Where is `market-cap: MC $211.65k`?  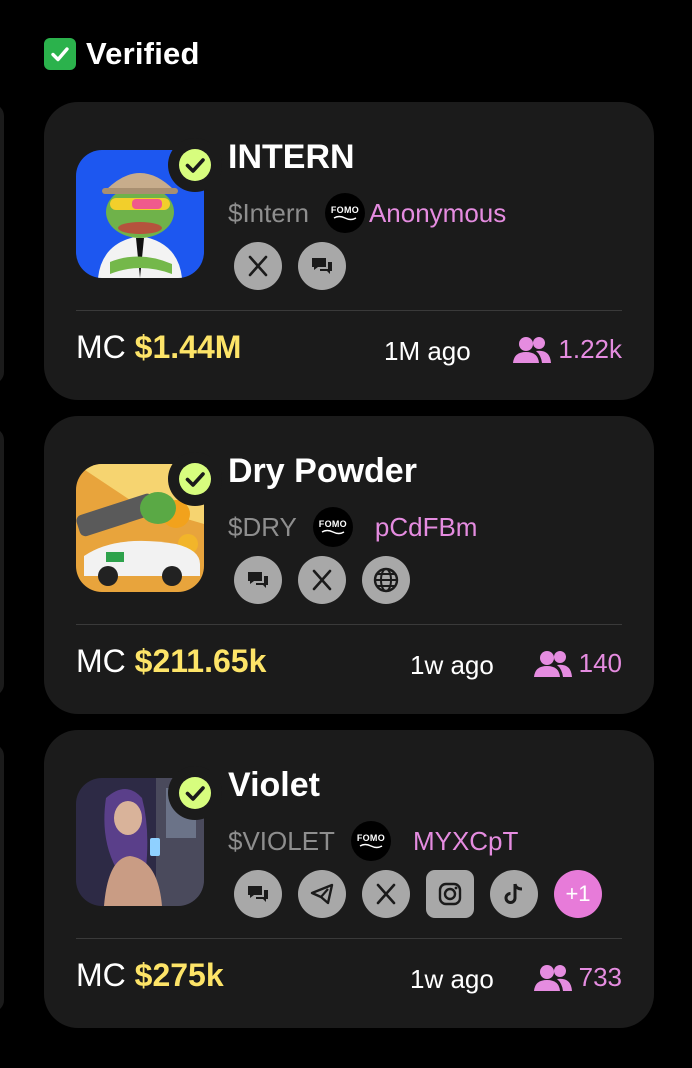
market-cap: MC $211.65k is located at coordinates (171, 661).